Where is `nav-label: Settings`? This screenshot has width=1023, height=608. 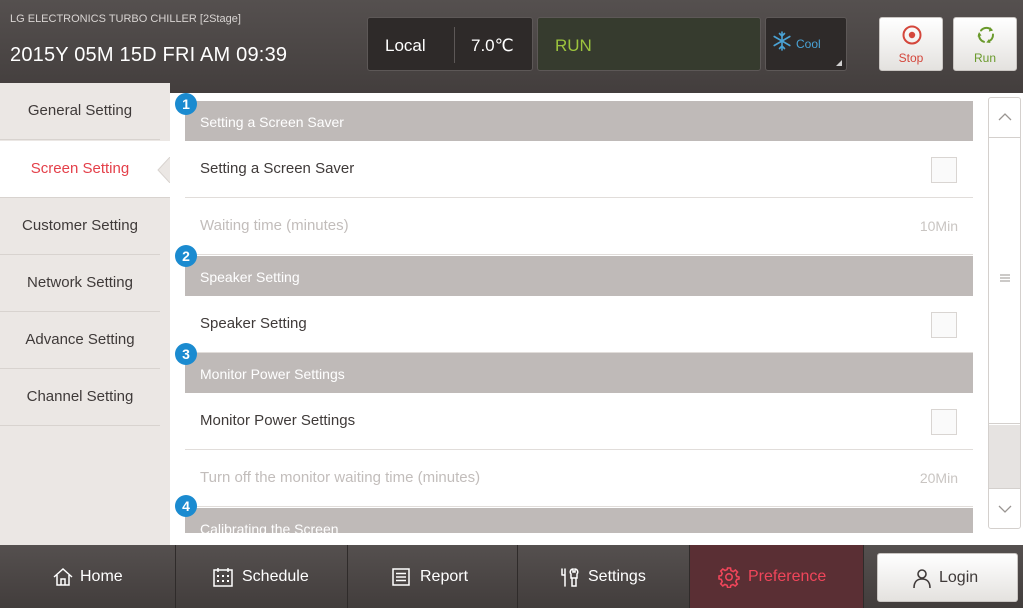
nav-label: Settings is located at coordinates (617, 576).